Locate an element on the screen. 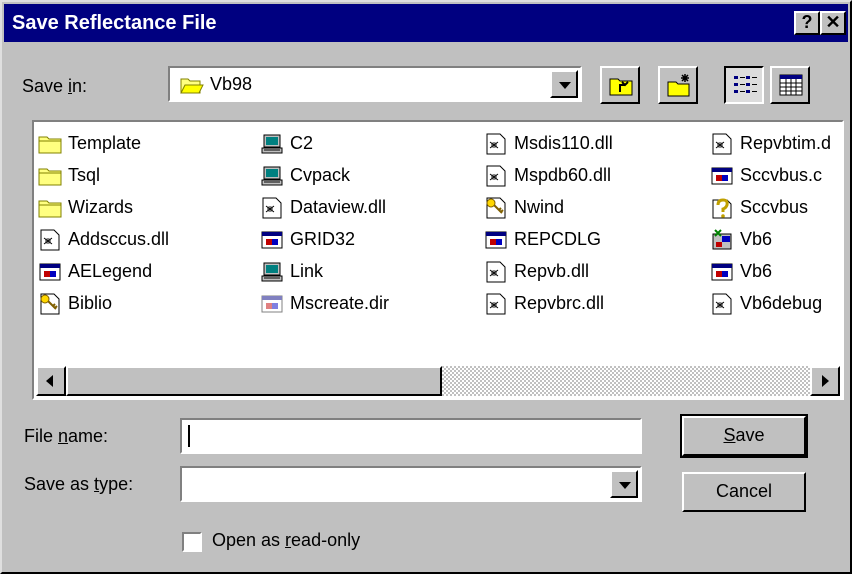 This screenshot has width=852, height=574. save-in-label: Save in: is located at coordinates (55, 86).